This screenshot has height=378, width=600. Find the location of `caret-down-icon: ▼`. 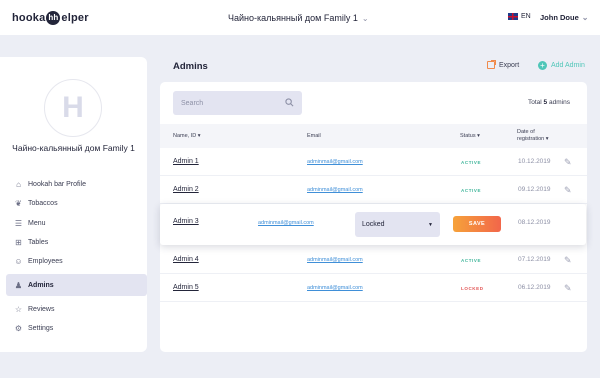

caret-down-icon: ▼ is located at coordinates (430, 224).